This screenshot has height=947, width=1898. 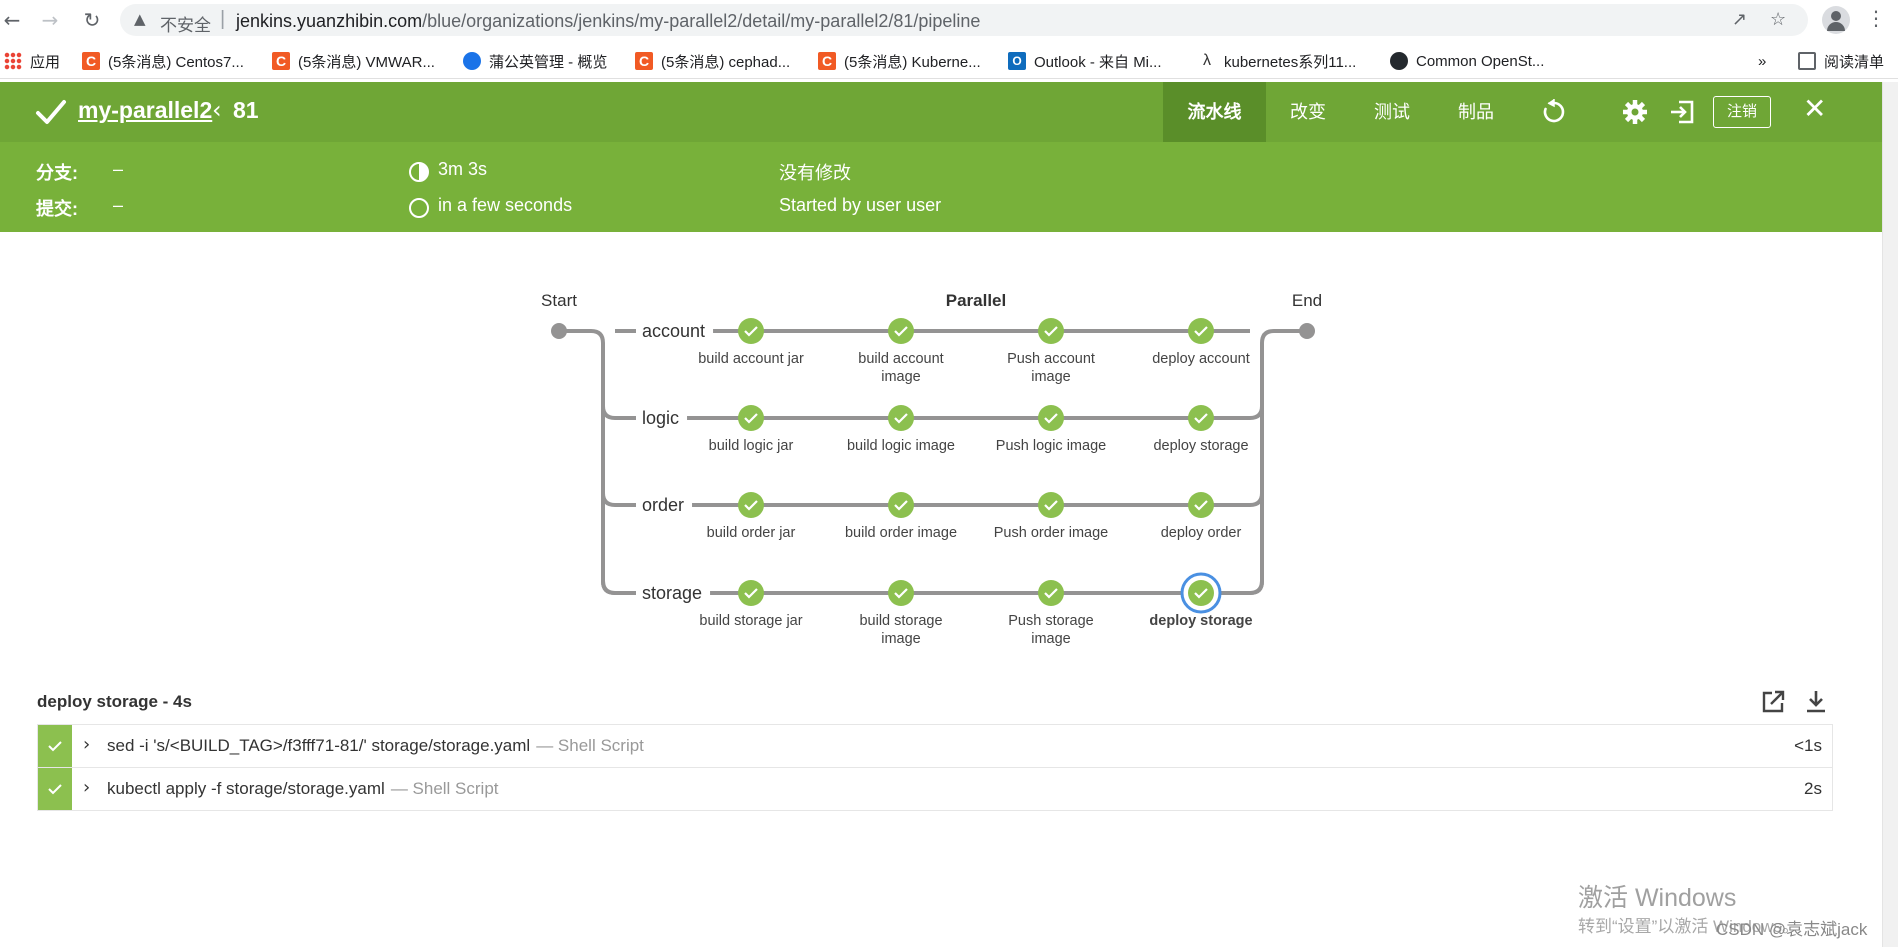 I want to click on download-icon, so click(x=1816, y=702).